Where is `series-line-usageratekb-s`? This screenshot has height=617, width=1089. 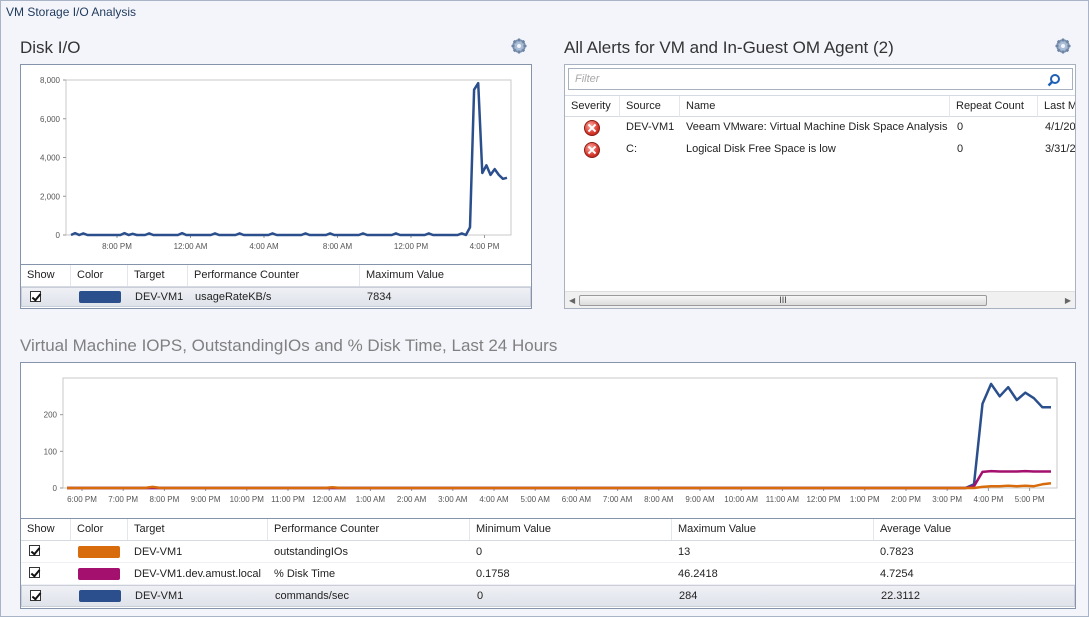 series-line-usageratekb-s is located at coordinates (289, 159).